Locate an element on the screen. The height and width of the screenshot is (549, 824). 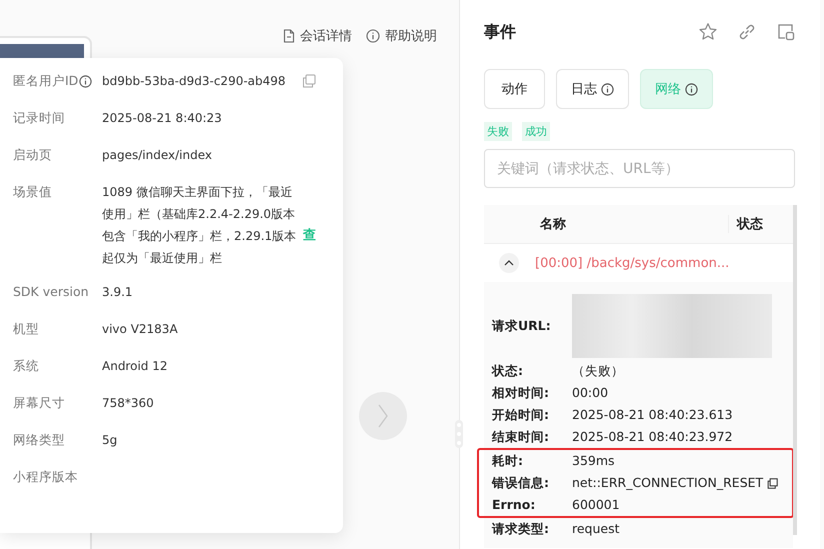
detail-value: net::ERR_CONNECTION_RESET is located at coordinates (668, 483).